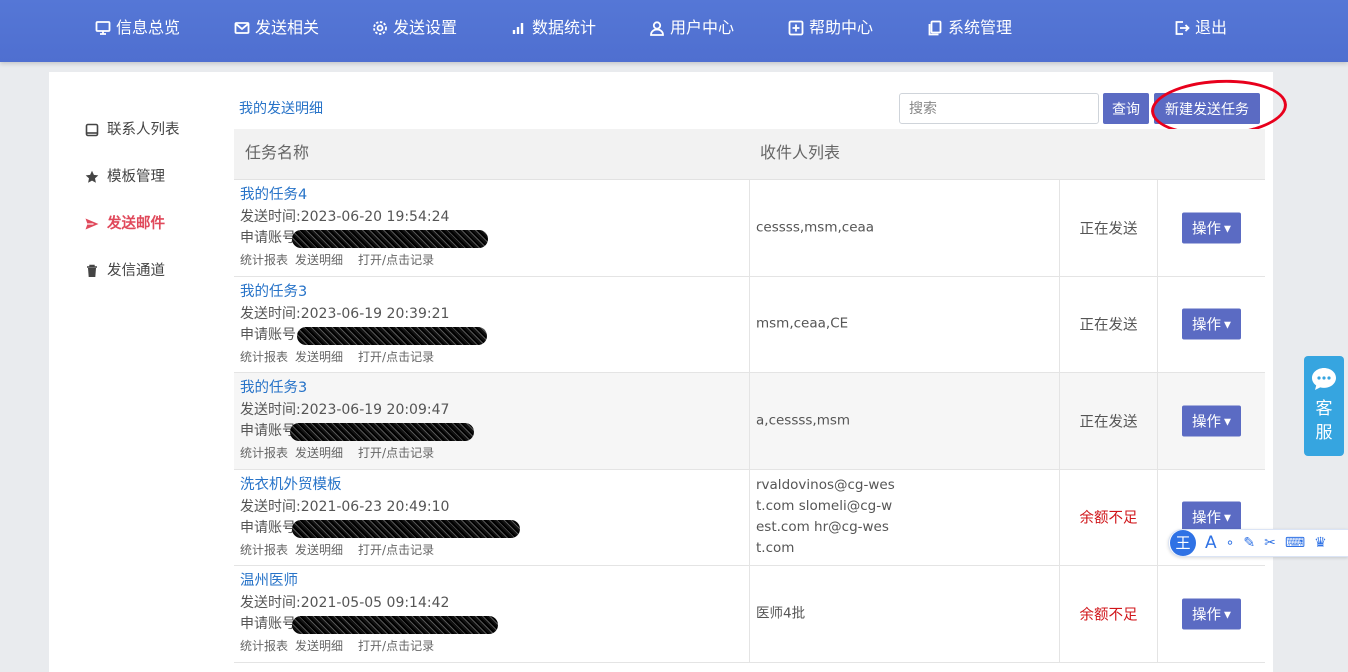 The width and height of the screenshot is (1348, 672). Describe the element at coordinates (494, 217) in the screenshot. I see `send-time: 发送时间:2023-06-20 19:54:24` at that location.